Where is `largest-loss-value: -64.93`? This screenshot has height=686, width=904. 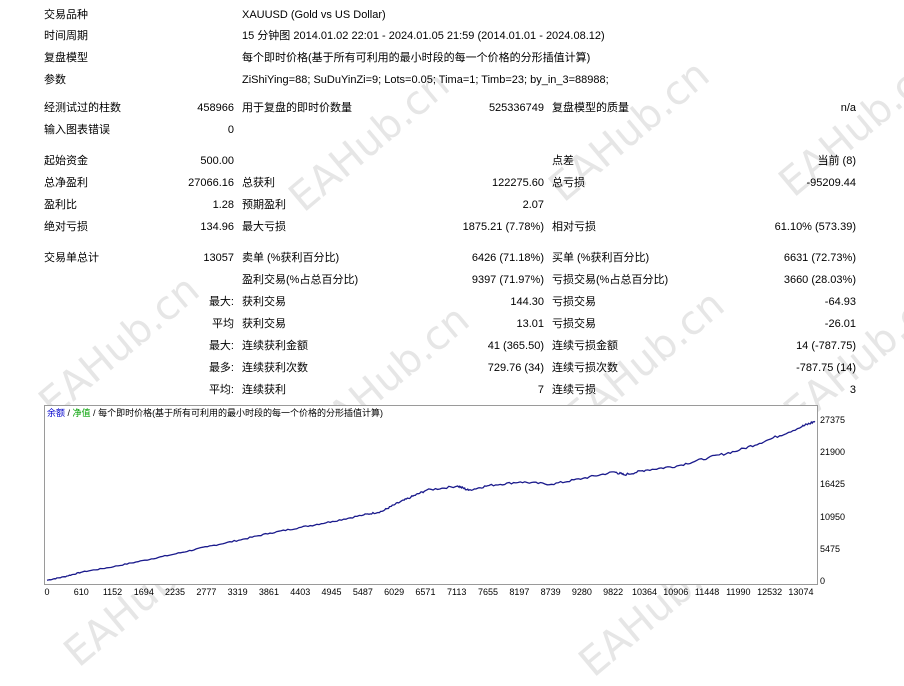 largest-loss-value: -64.93 is located at coordinates (840, 302).